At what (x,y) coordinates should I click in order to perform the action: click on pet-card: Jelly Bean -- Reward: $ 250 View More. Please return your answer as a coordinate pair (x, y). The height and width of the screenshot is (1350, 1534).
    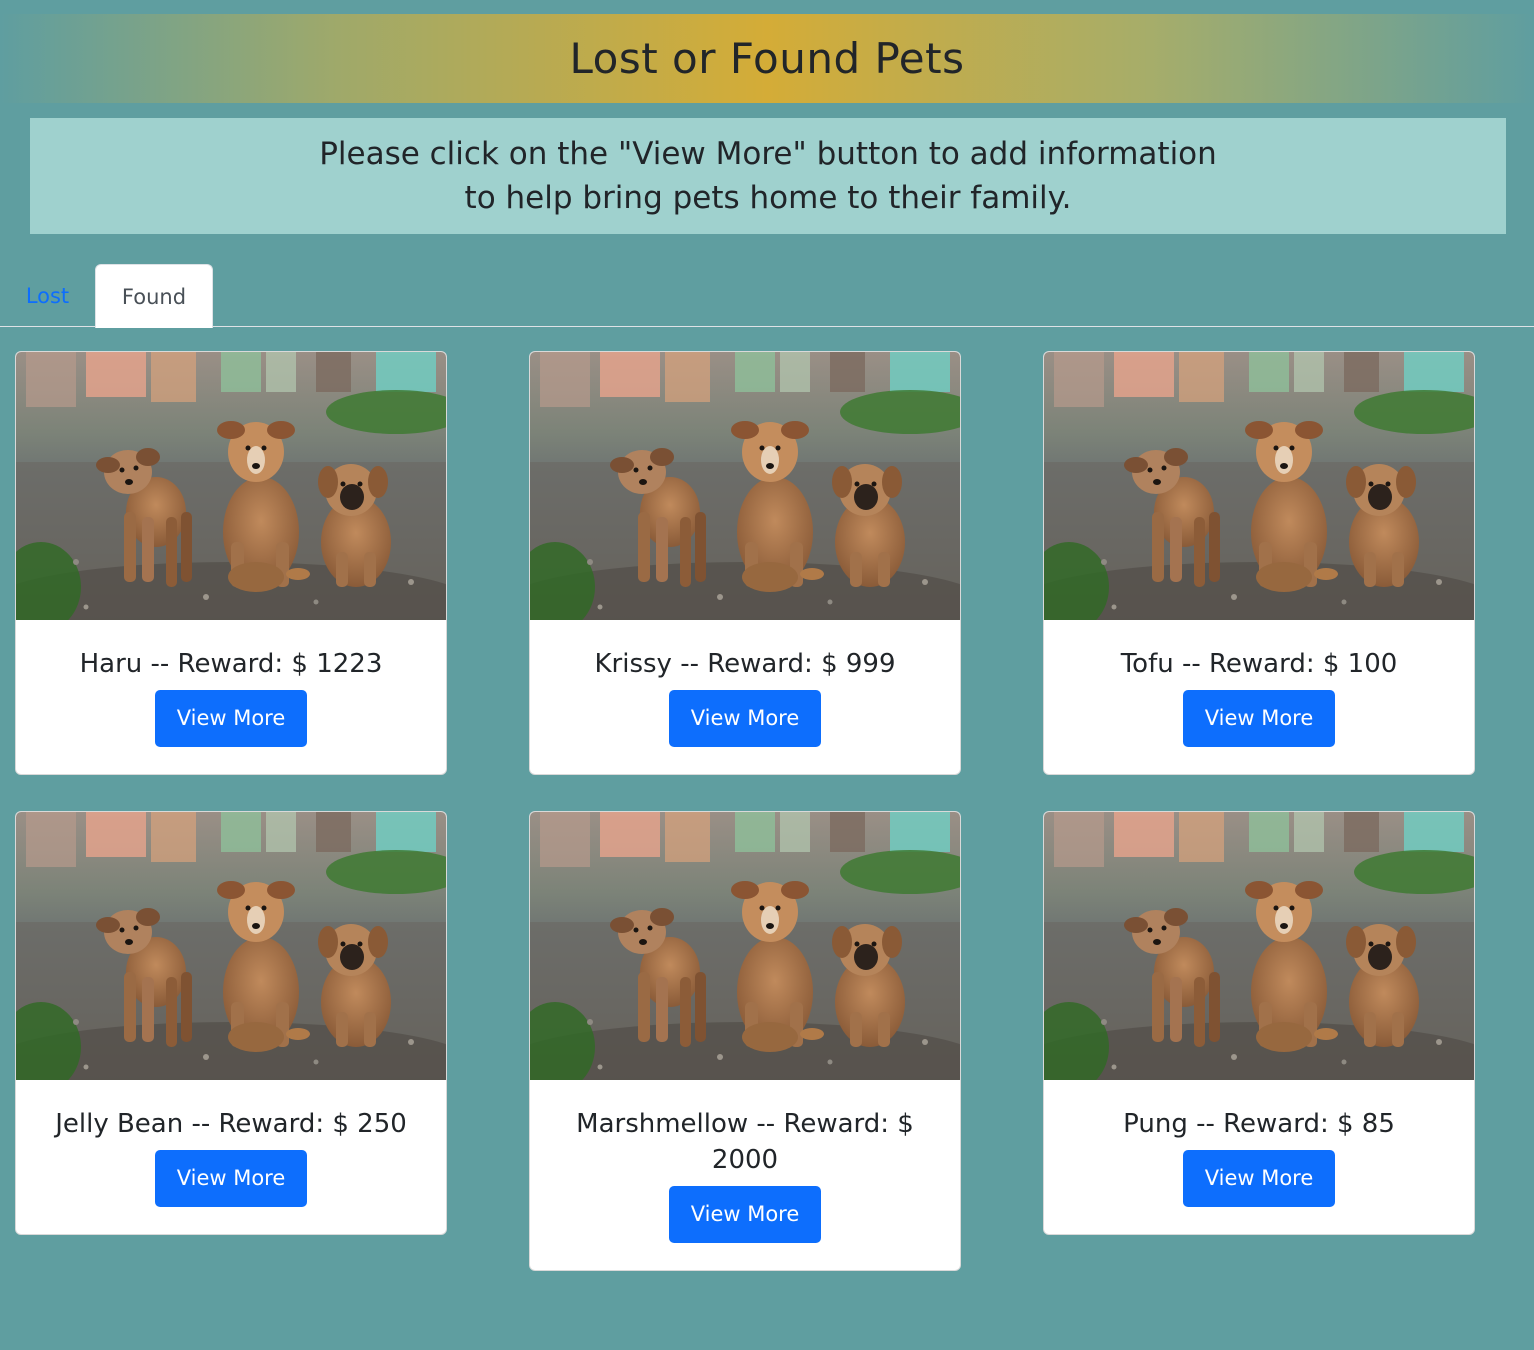
    Looking at the image, I should click on (231, 1023).